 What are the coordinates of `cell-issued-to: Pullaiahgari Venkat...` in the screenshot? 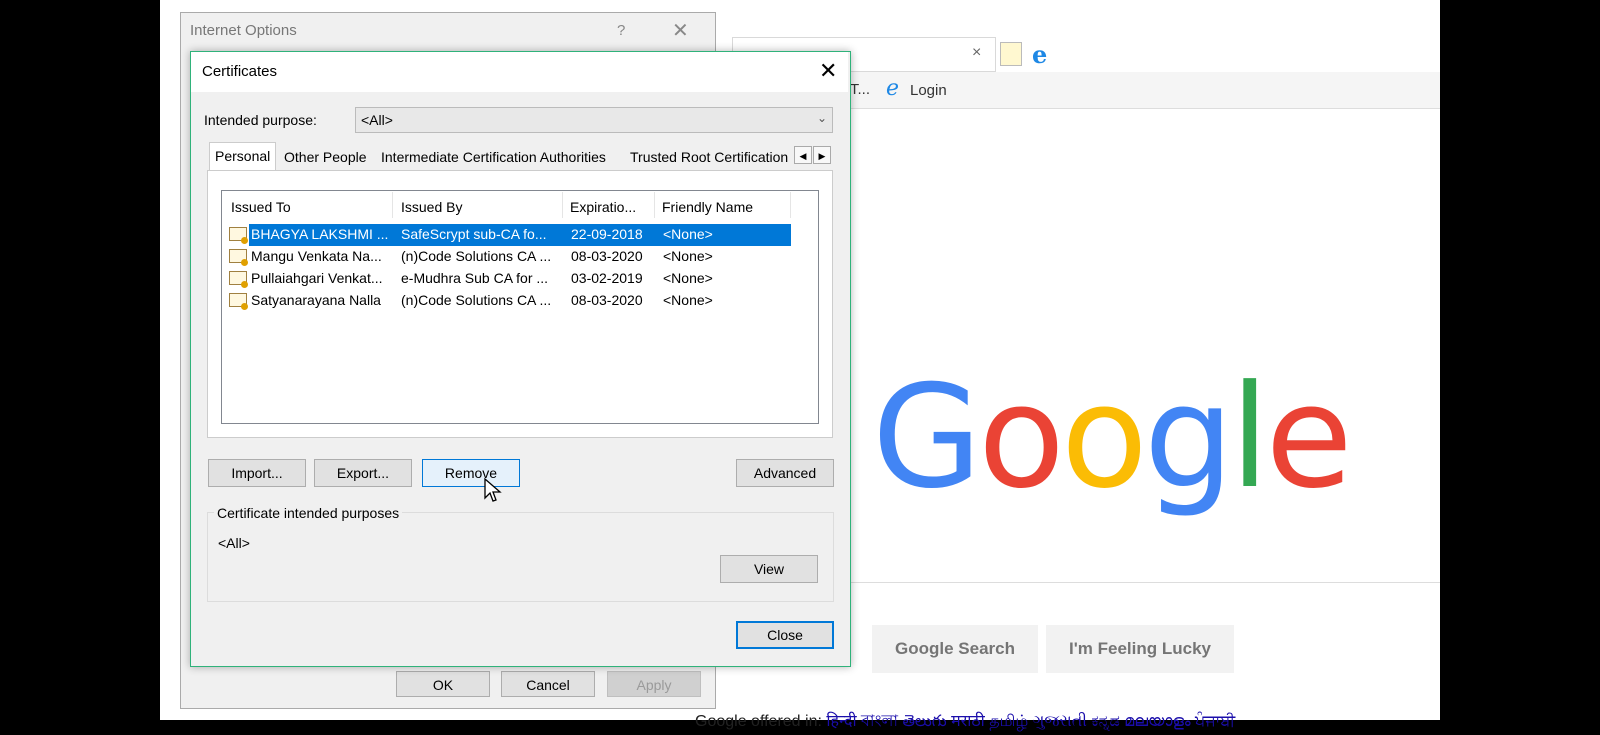 It's located at (317, 278).